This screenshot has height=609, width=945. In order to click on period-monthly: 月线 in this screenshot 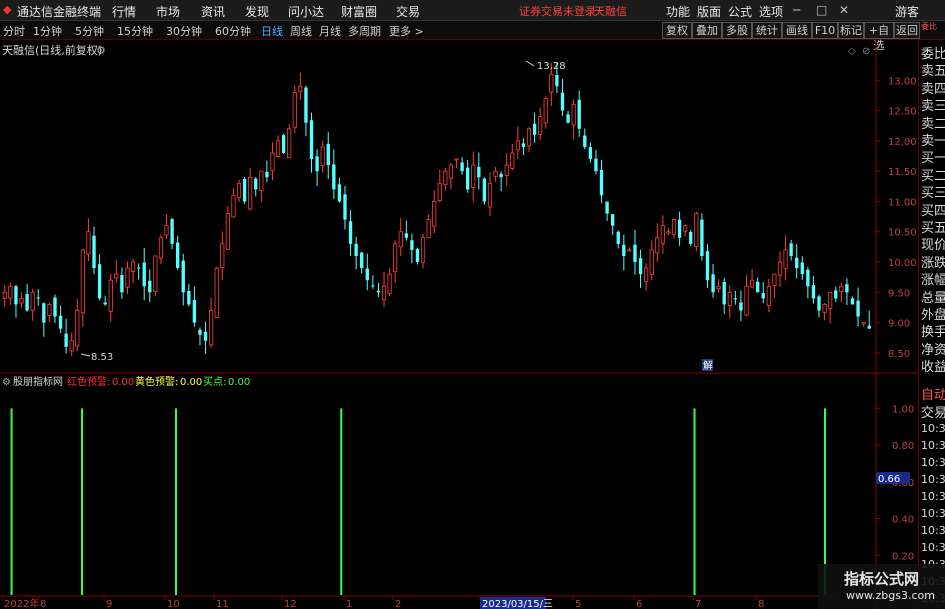, I will do `click(330, 31)`.